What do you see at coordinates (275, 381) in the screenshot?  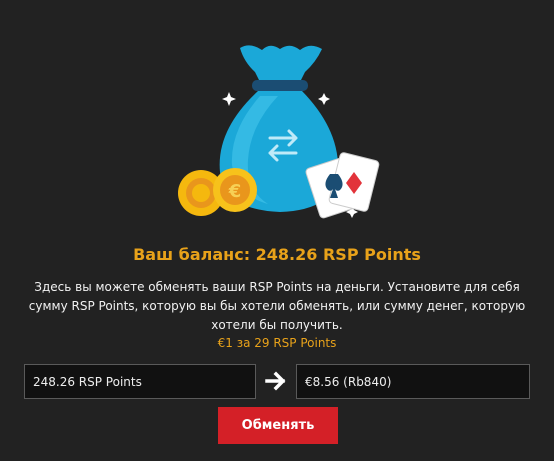 I see `arrow-right-icon` at bounding box center [275, 381].